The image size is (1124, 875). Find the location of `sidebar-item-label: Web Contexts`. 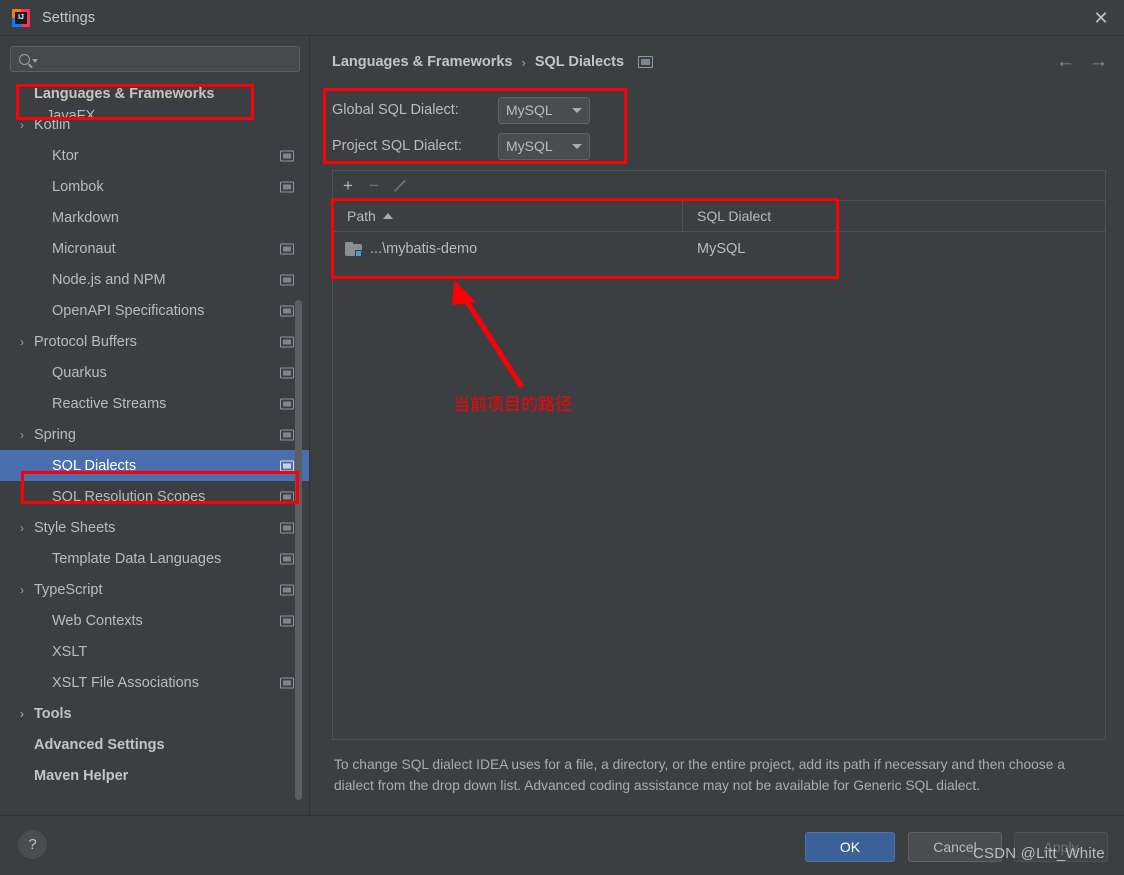

sidebar-item-label: Web Contexts is located at coordinates (97, 620).